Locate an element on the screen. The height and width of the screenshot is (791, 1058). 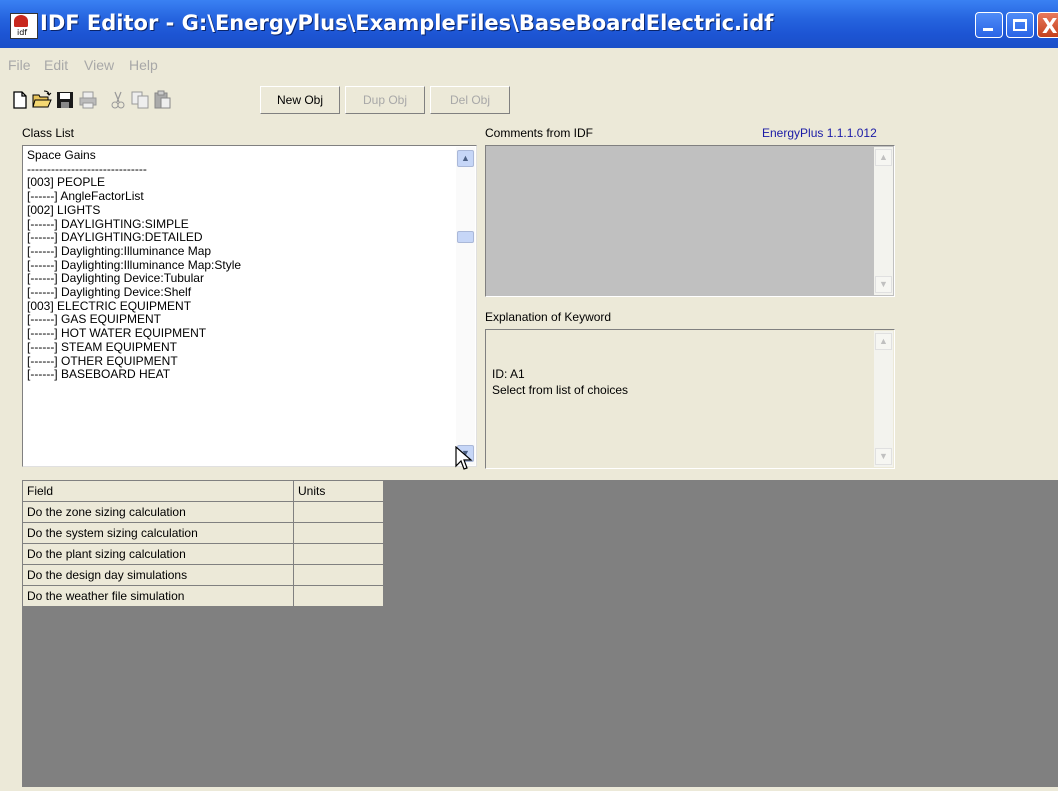
class-list-item: [------] STEAM EQUIPMENT is located at coordinates (251, 347).